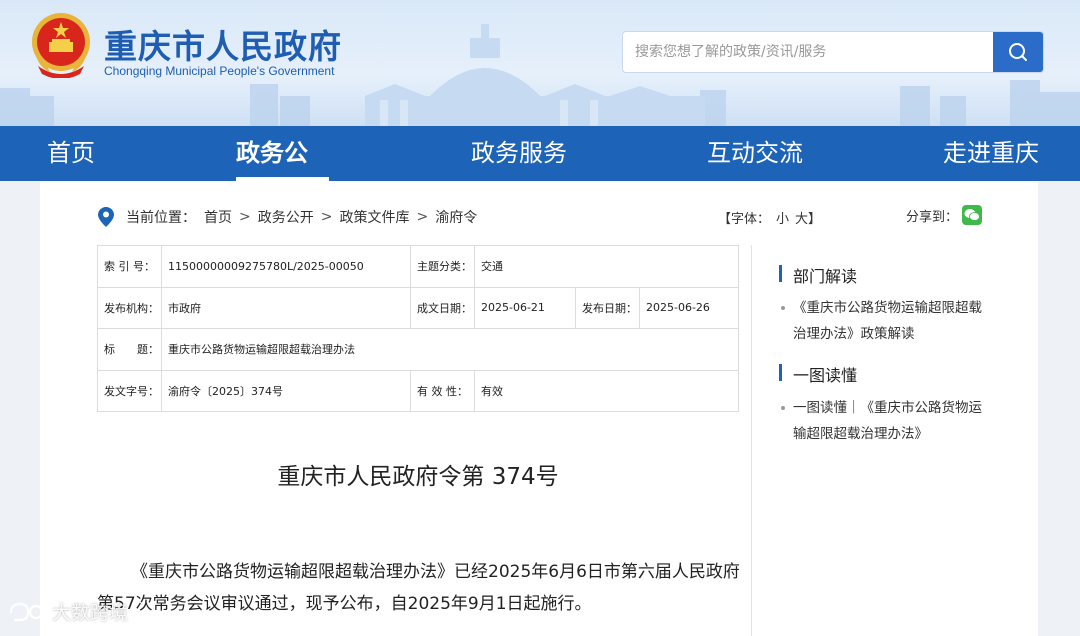  I want to click on watermark-text: 大数跨境, so click(90, 613).